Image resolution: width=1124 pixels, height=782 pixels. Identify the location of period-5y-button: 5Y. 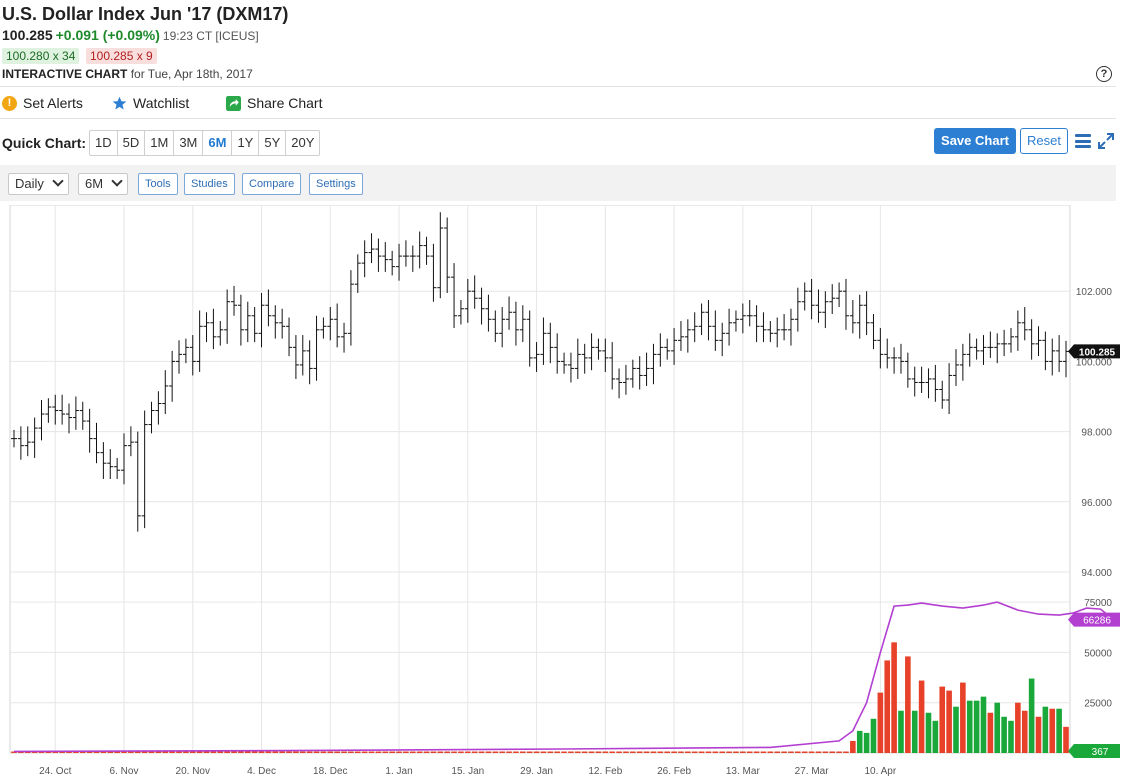
(273, 143).